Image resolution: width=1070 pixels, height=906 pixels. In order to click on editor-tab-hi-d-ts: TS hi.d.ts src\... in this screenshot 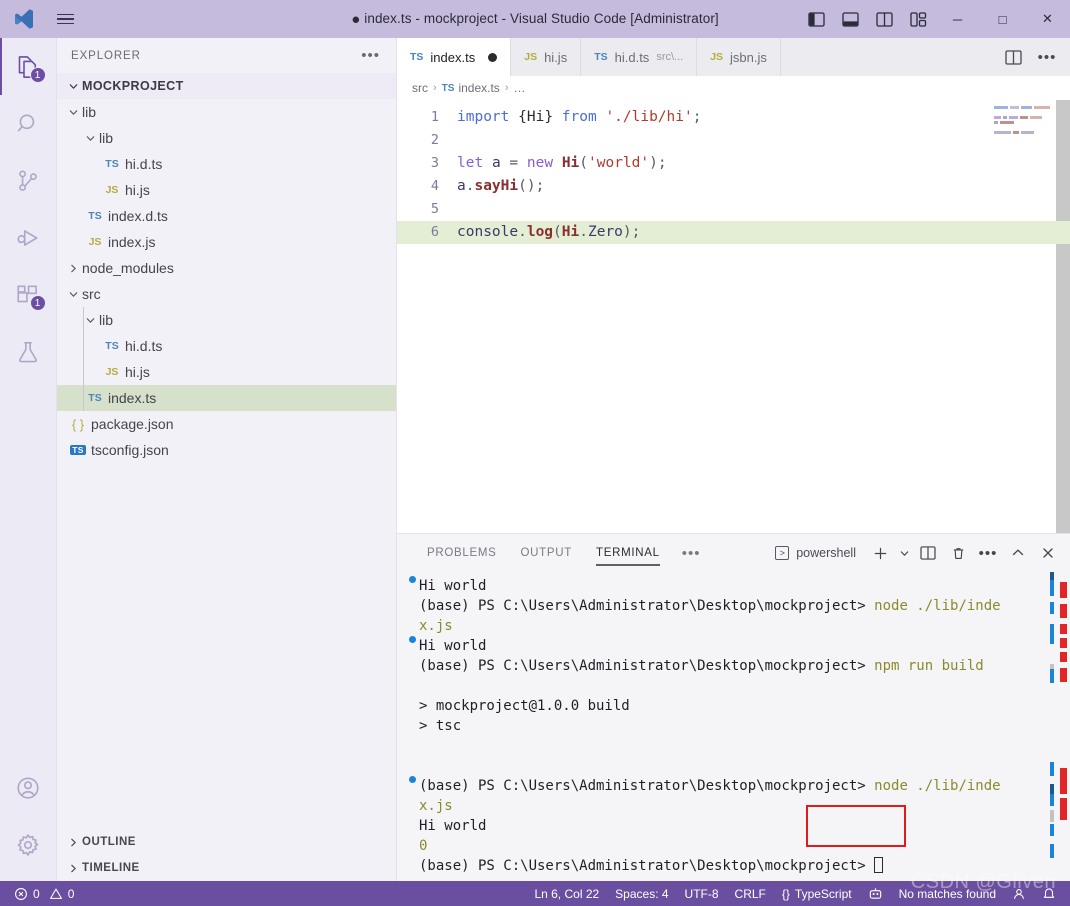, I will do `click(639, 57)`.